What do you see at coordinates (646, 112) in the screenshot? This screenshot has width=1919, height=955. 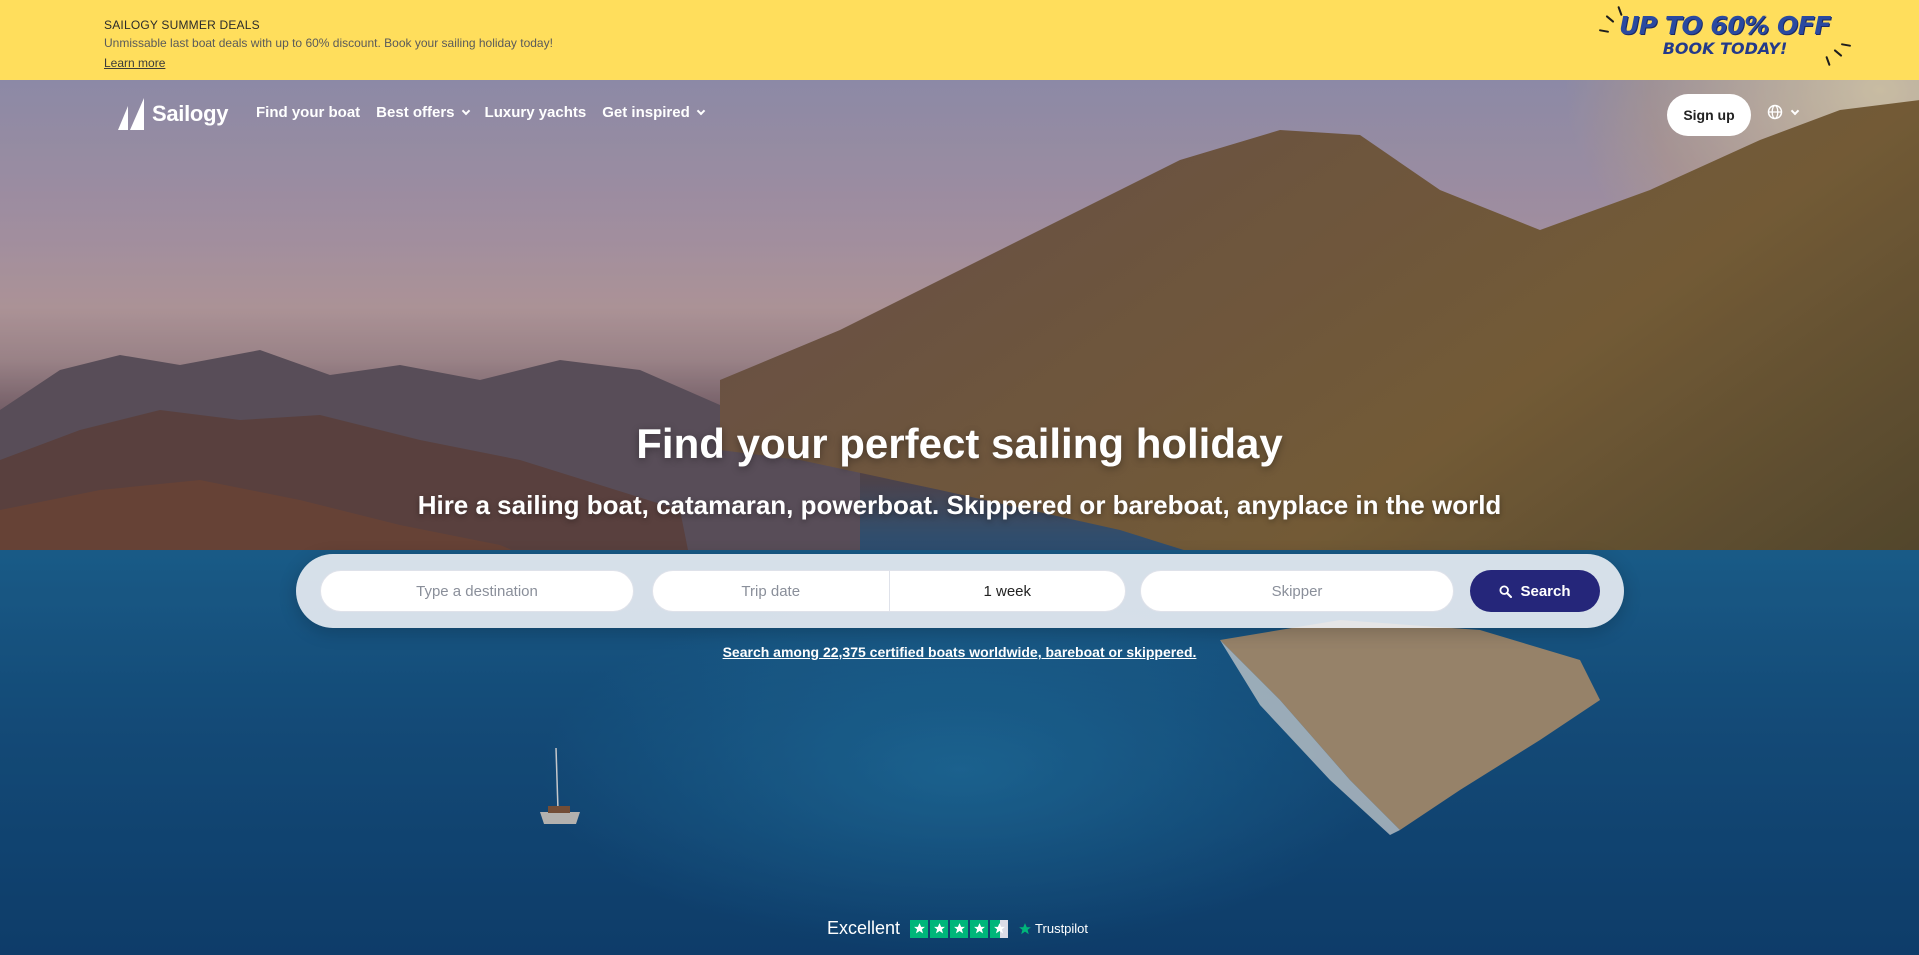 I see `nav-item-label: Get inspired` at bounding box center [646, 112].